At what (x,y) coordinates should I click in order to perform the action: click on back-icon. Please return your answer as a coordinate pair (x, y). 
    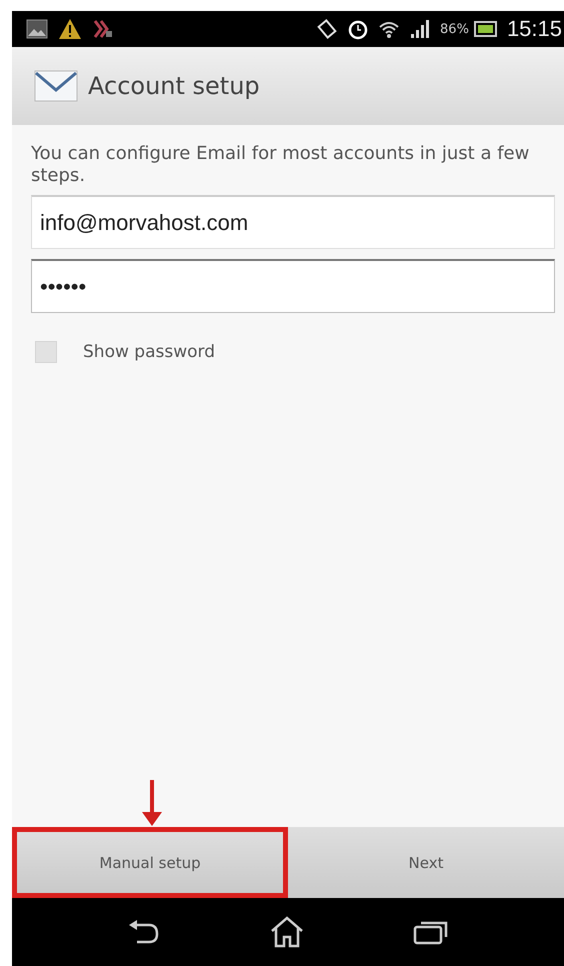
    Looking at the image, I should click on (143, 932).